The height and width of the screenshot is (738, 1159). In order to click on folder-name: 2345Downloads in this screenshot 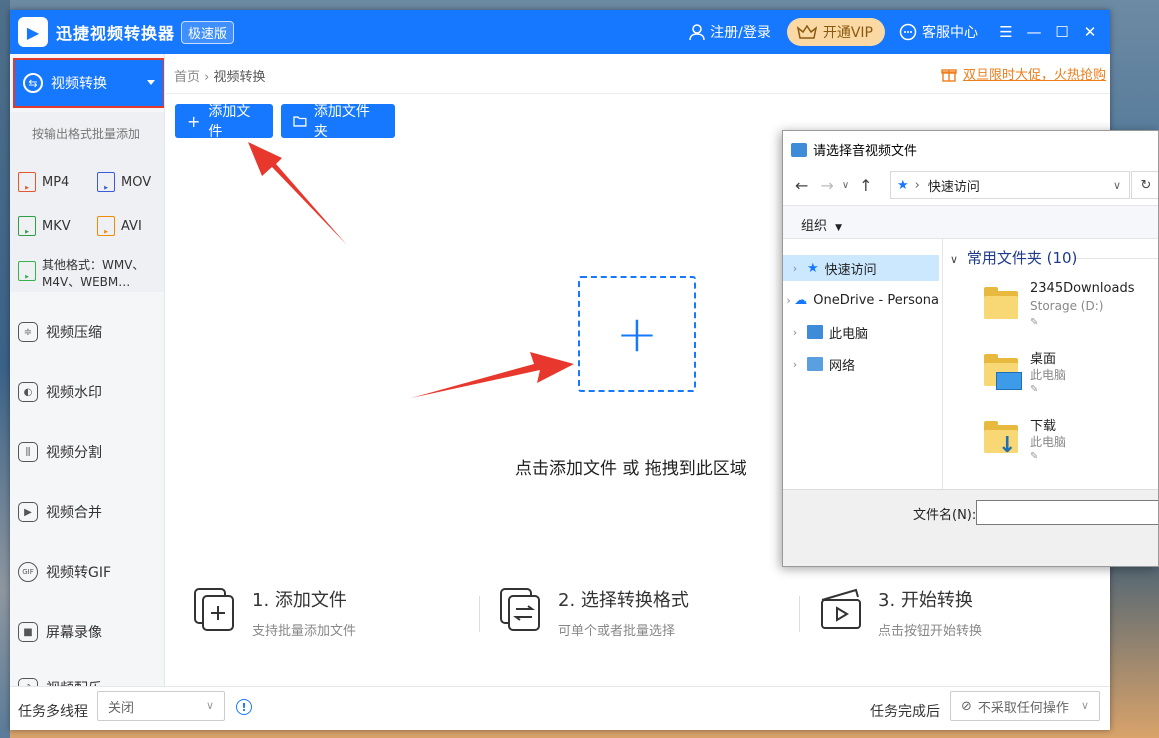, I will do `click(1082, 288)`.